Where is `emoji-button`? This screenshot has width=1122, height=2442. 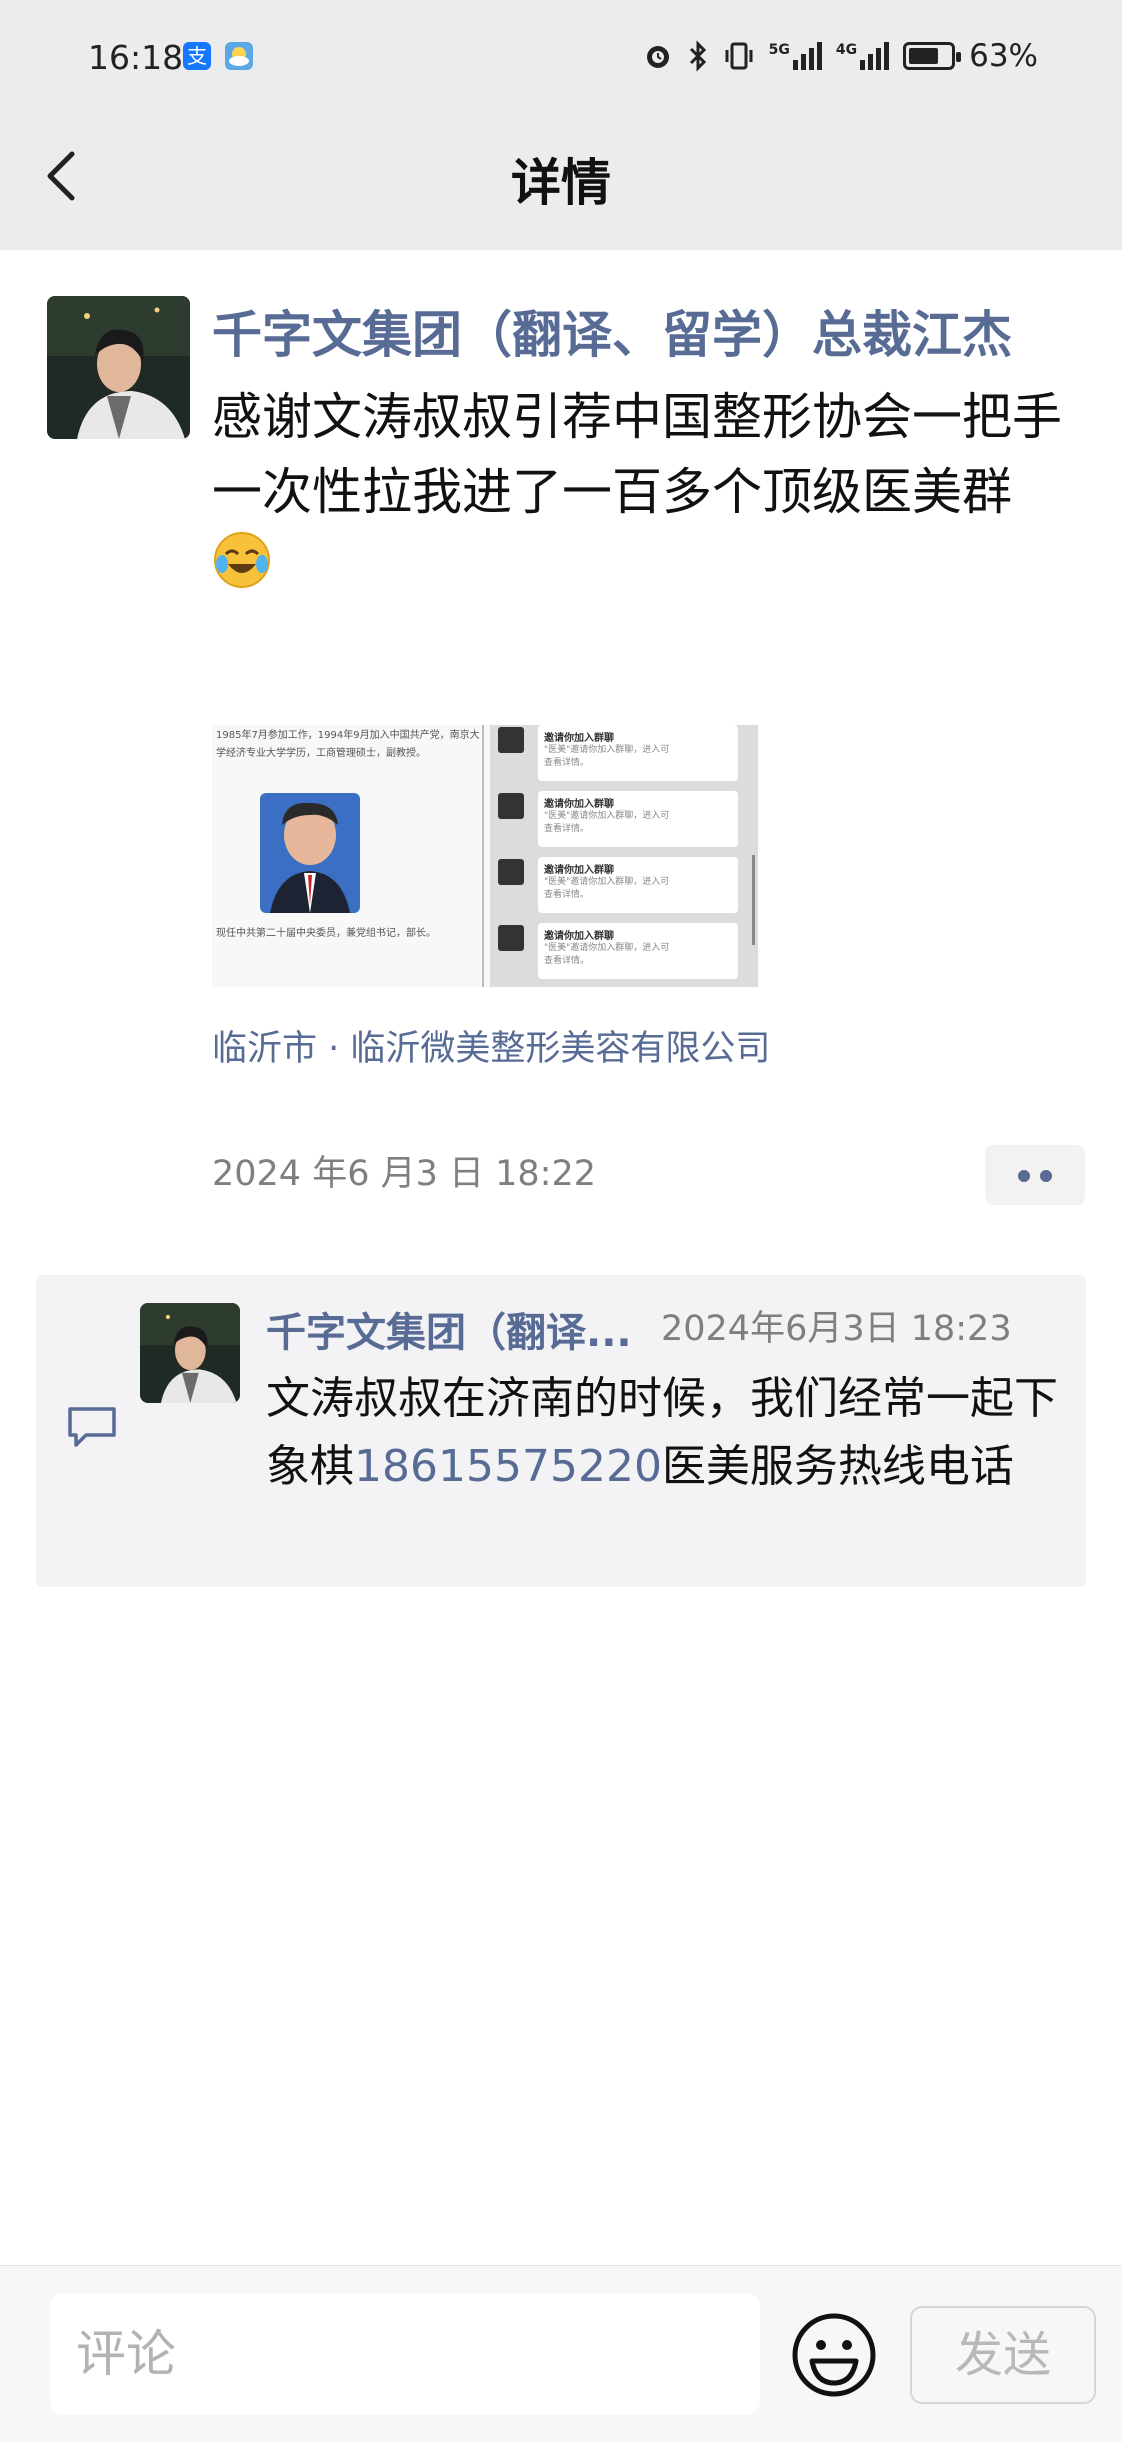
emoji-button is located at coordinates (834, 2355).